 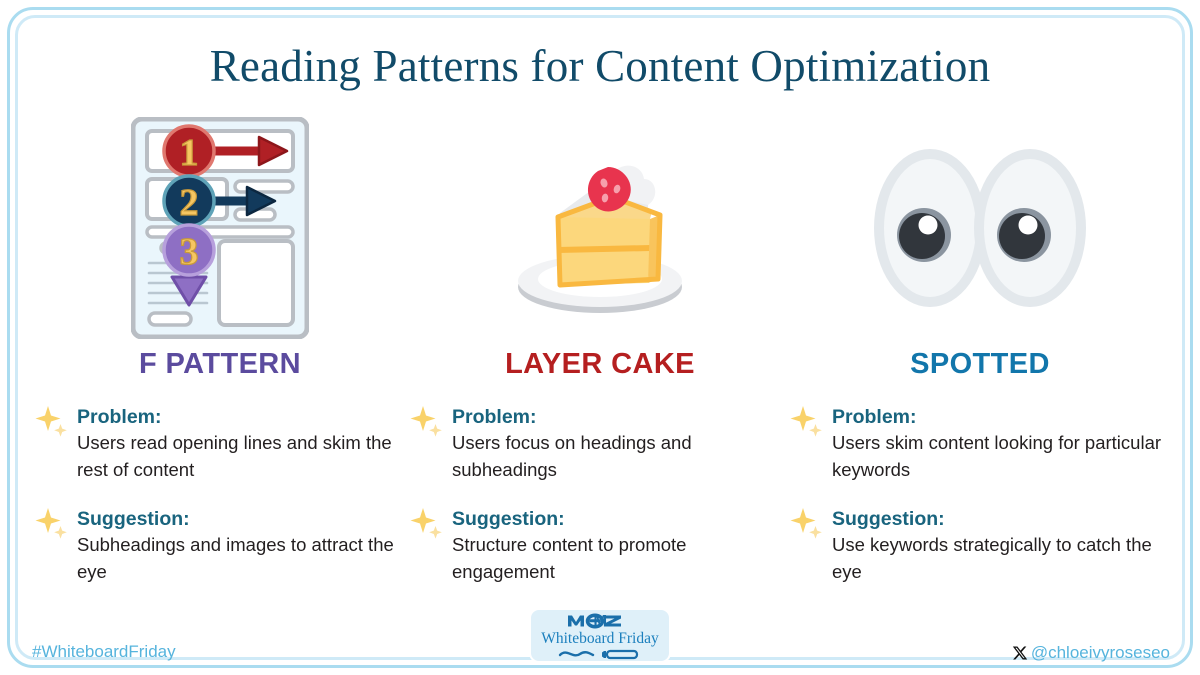 I want to click on layer-cake-slice-illustration, so click(x=600, y=228).